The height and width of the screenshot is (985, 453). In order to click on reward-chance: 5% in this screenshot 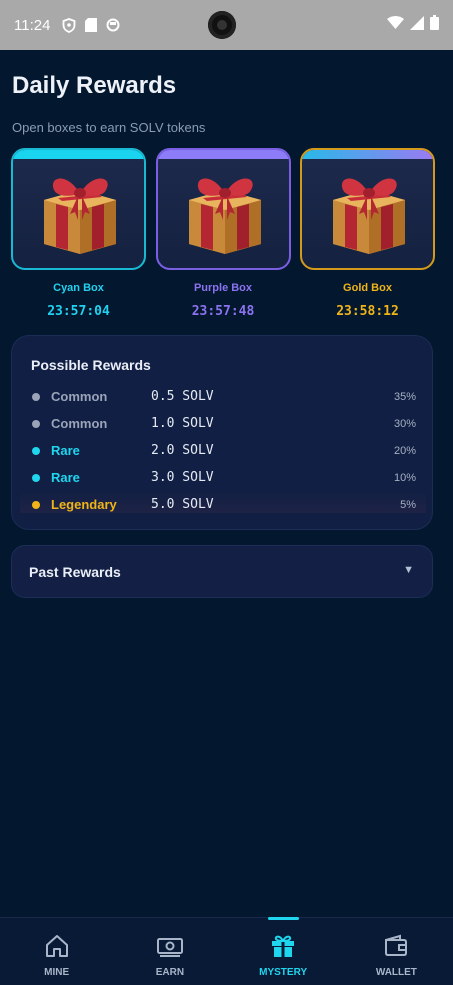, I will do `click(408, 504)`.